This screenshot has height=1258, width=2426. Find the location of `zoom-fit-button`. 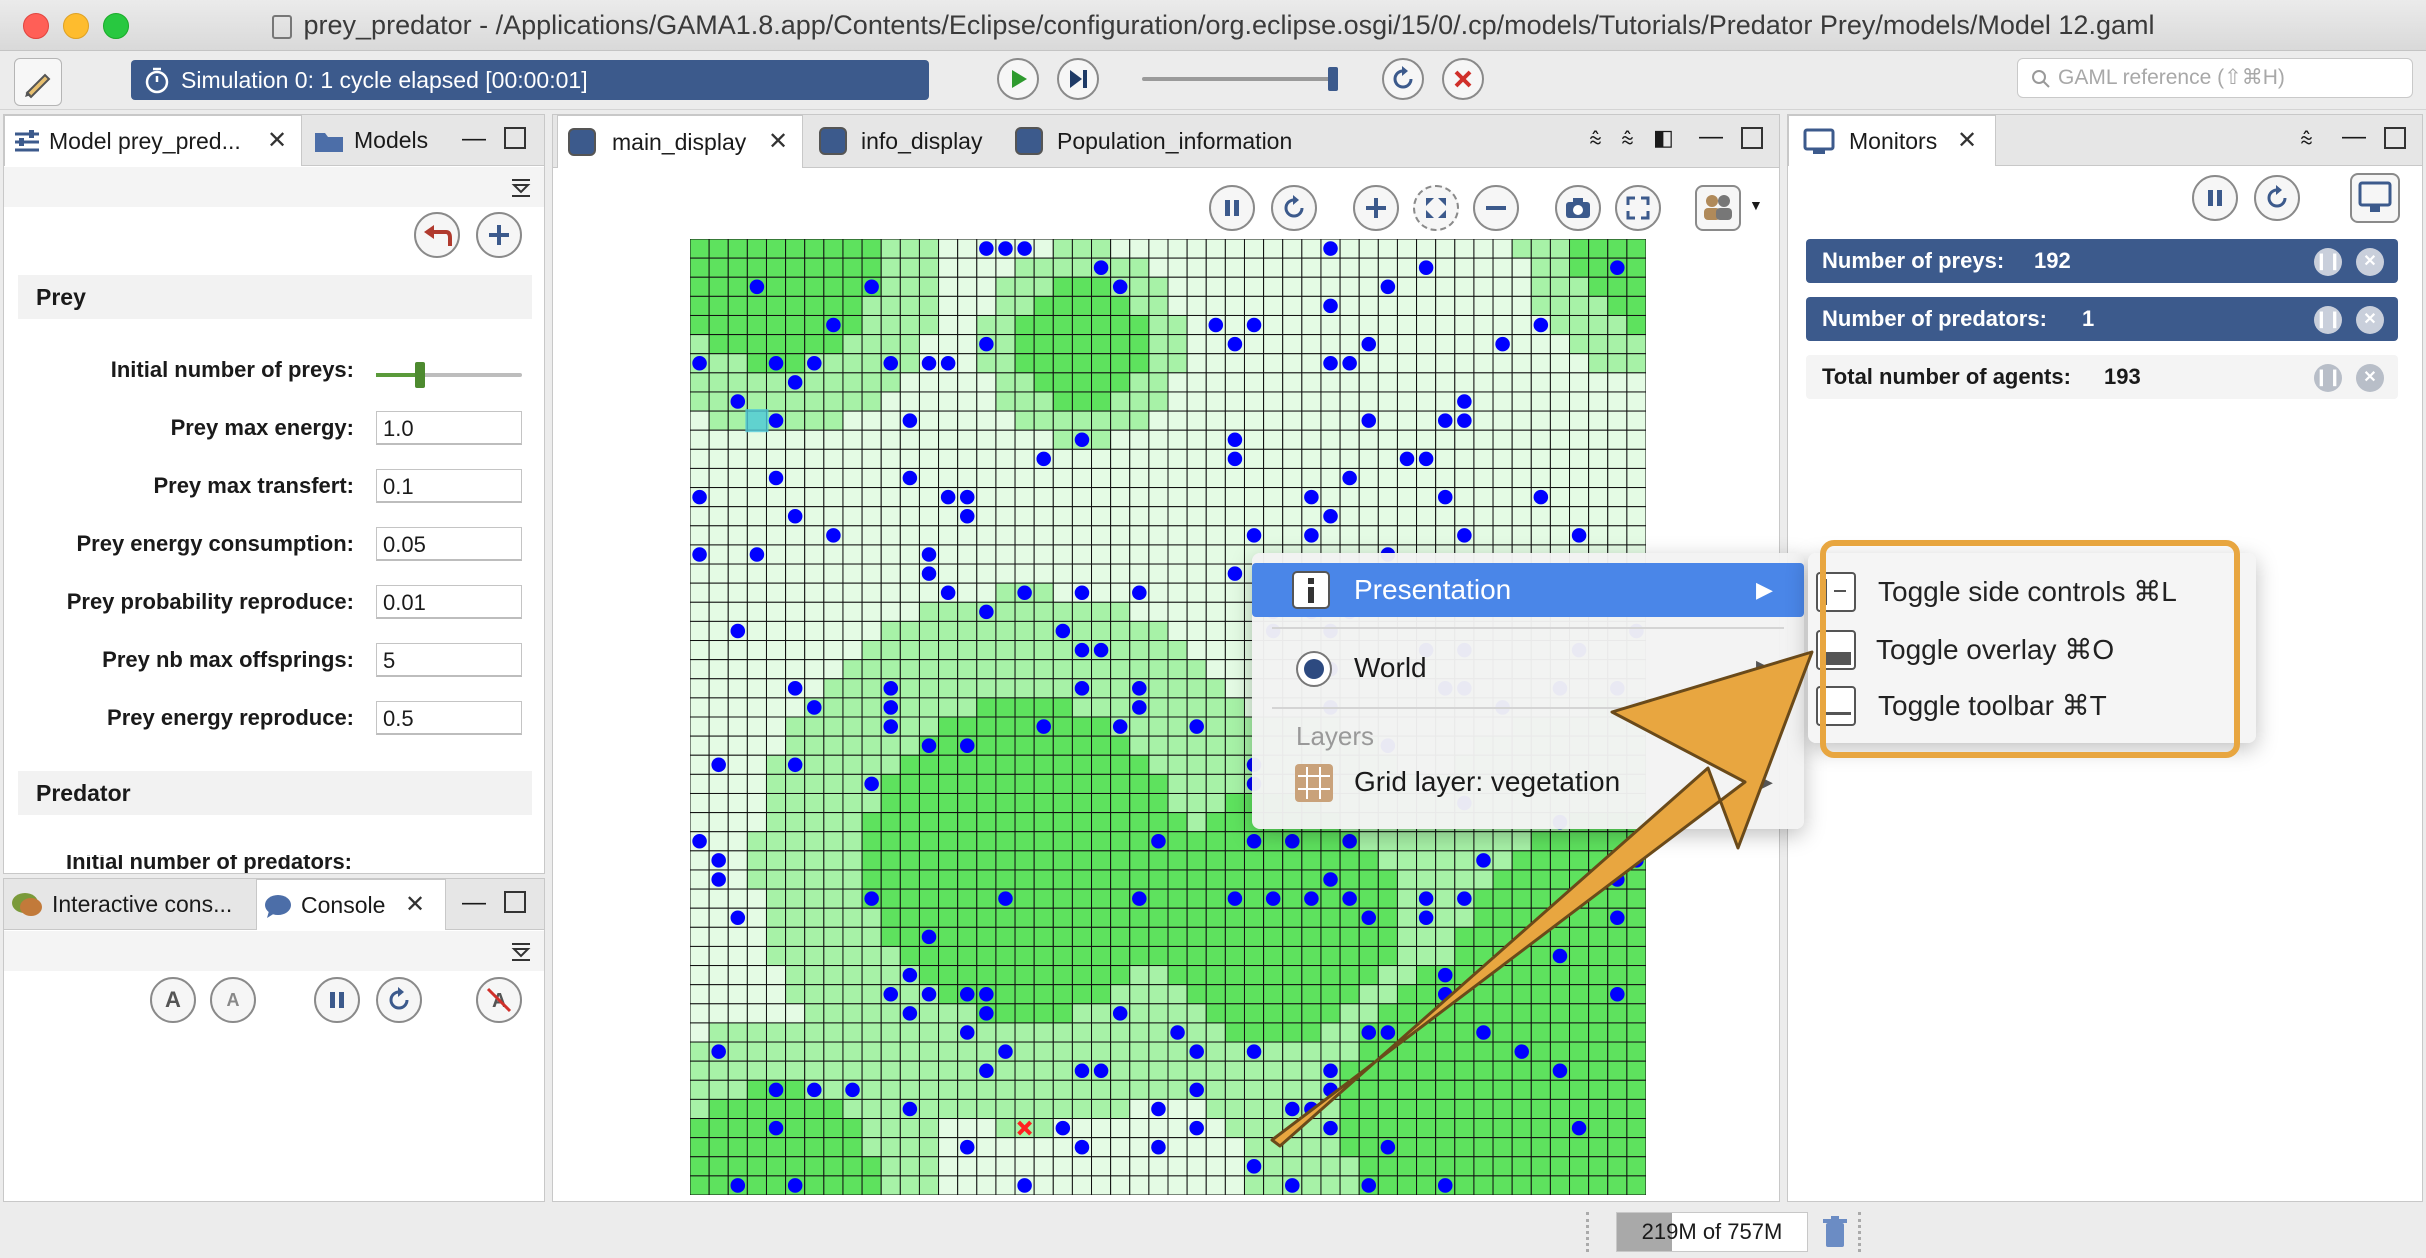

zoom-fit-button is located at coordinates (1436, 208).